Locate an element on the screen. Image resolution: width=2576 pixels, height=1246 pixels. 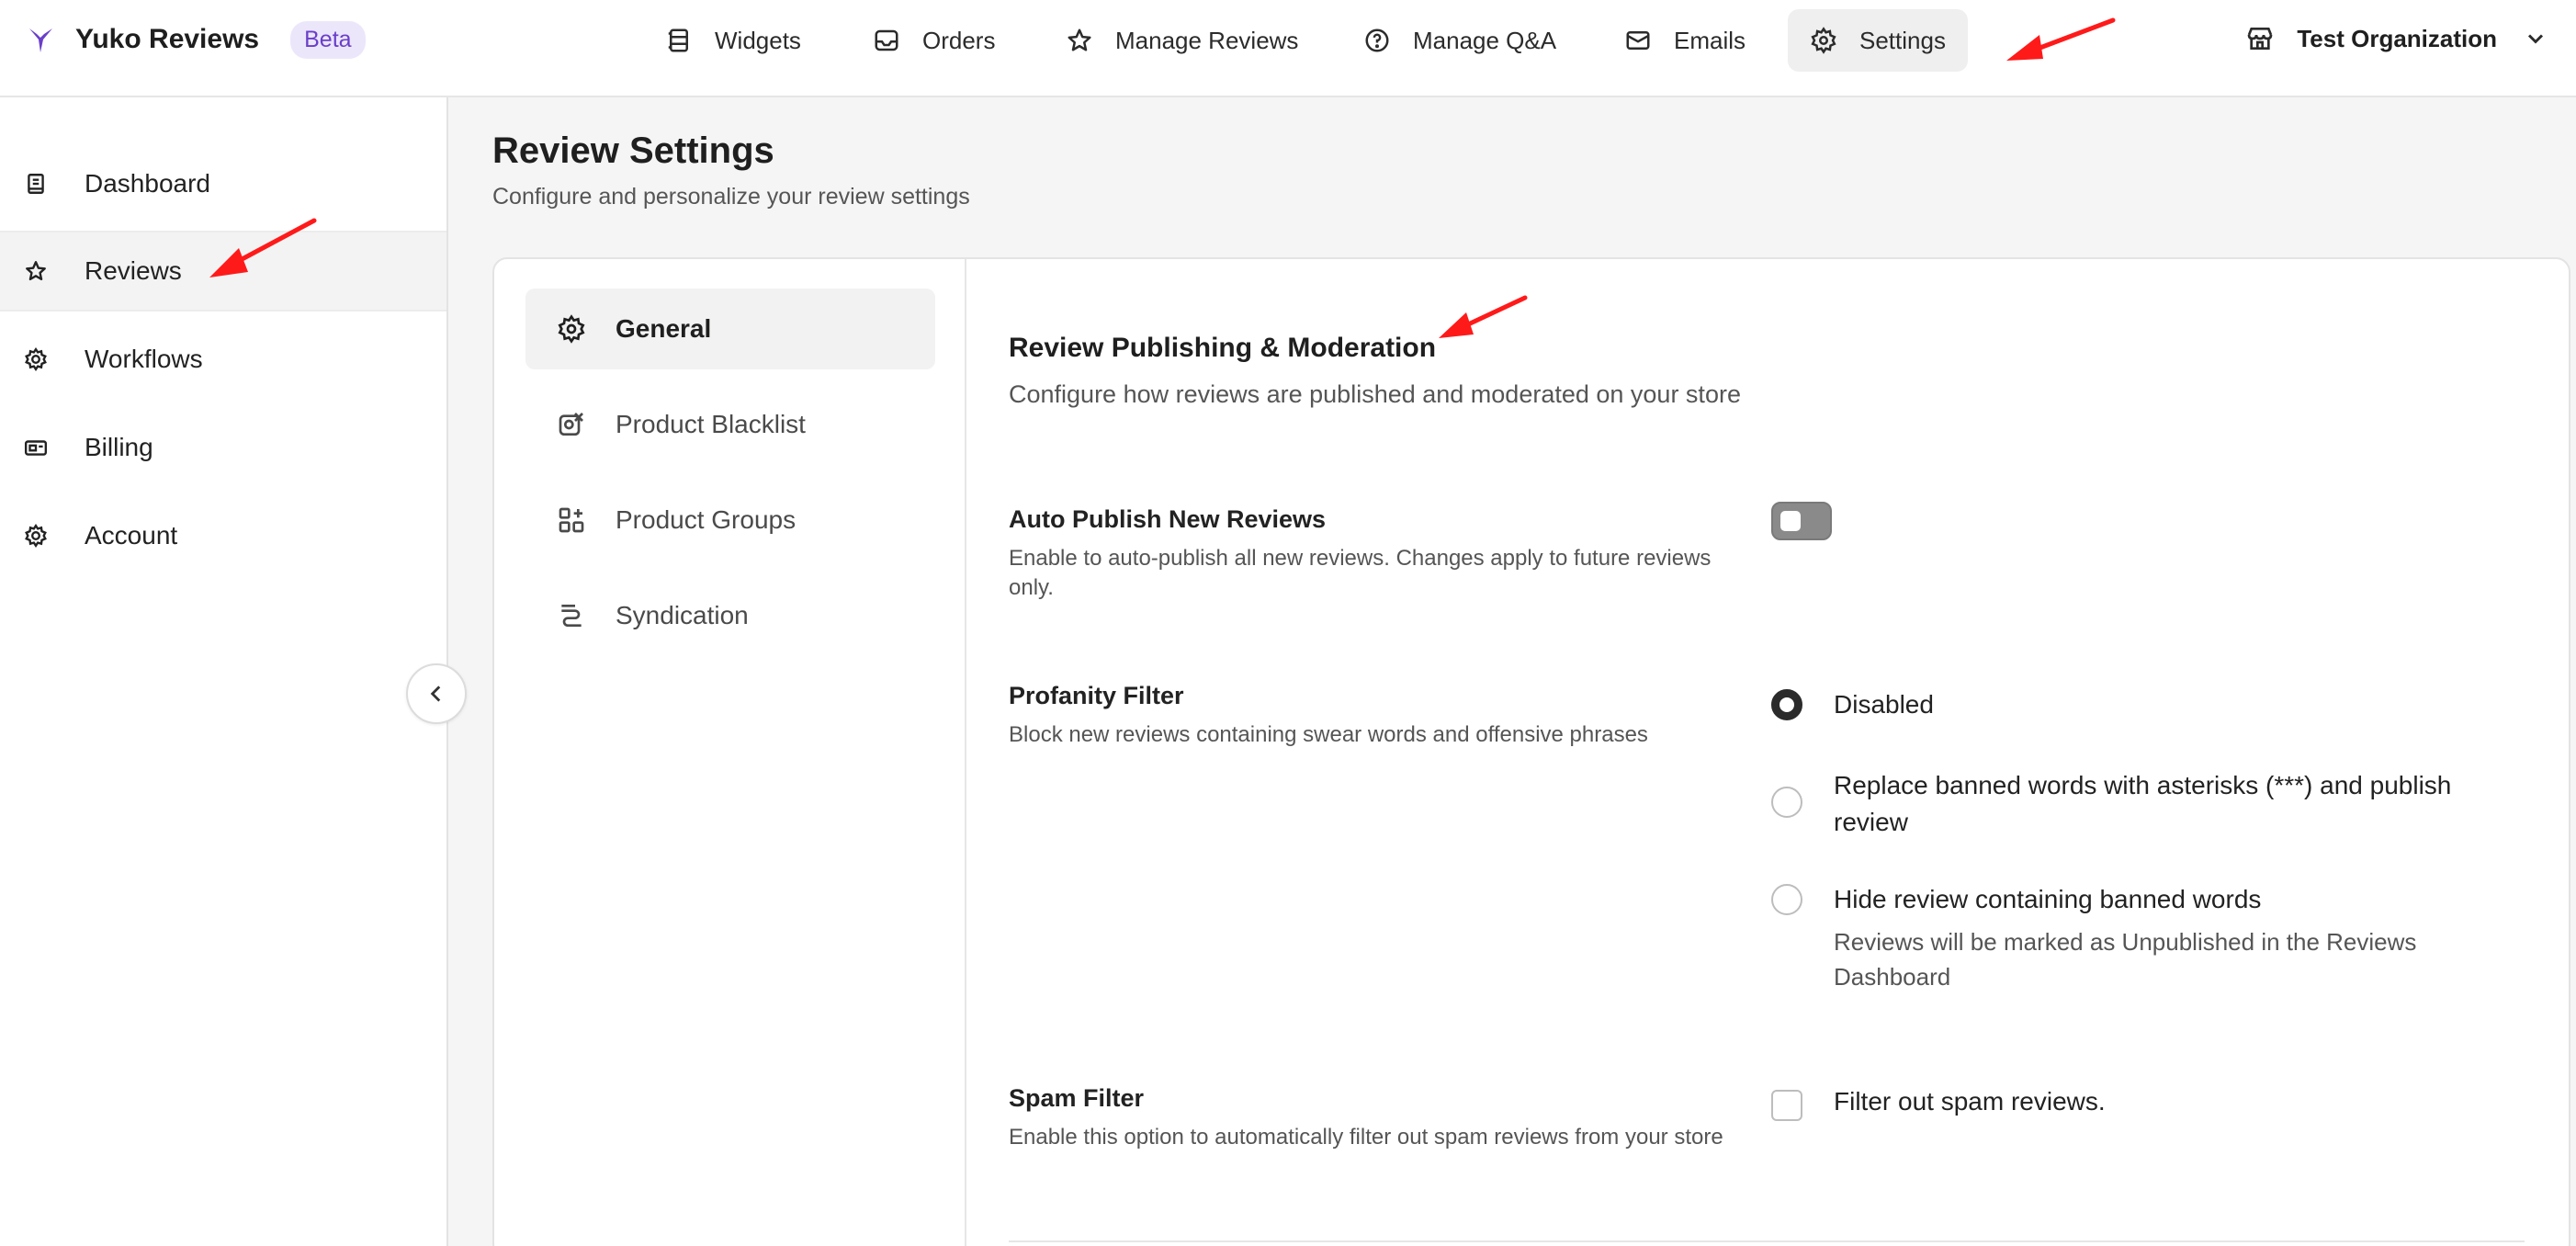
org-name: Test Organization is located at coordinates (2397, 38).